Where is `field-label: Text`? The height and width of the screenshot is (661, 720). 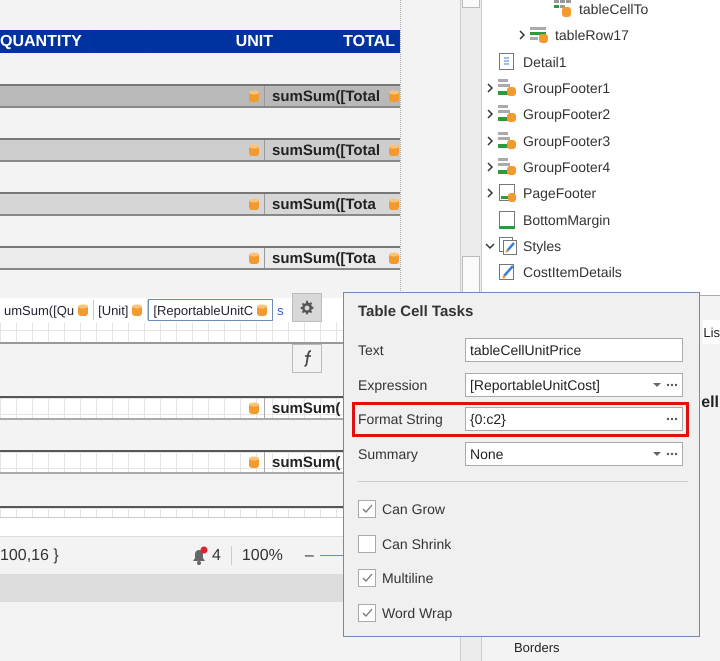 field-label: Text is located at coordinates (371, 350).